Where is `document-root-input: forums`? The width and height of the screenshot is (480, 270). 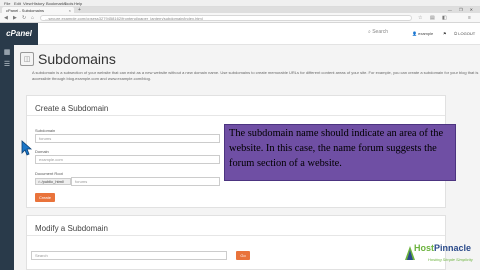
document-root-input: forums is located at coordinates (145, 181).